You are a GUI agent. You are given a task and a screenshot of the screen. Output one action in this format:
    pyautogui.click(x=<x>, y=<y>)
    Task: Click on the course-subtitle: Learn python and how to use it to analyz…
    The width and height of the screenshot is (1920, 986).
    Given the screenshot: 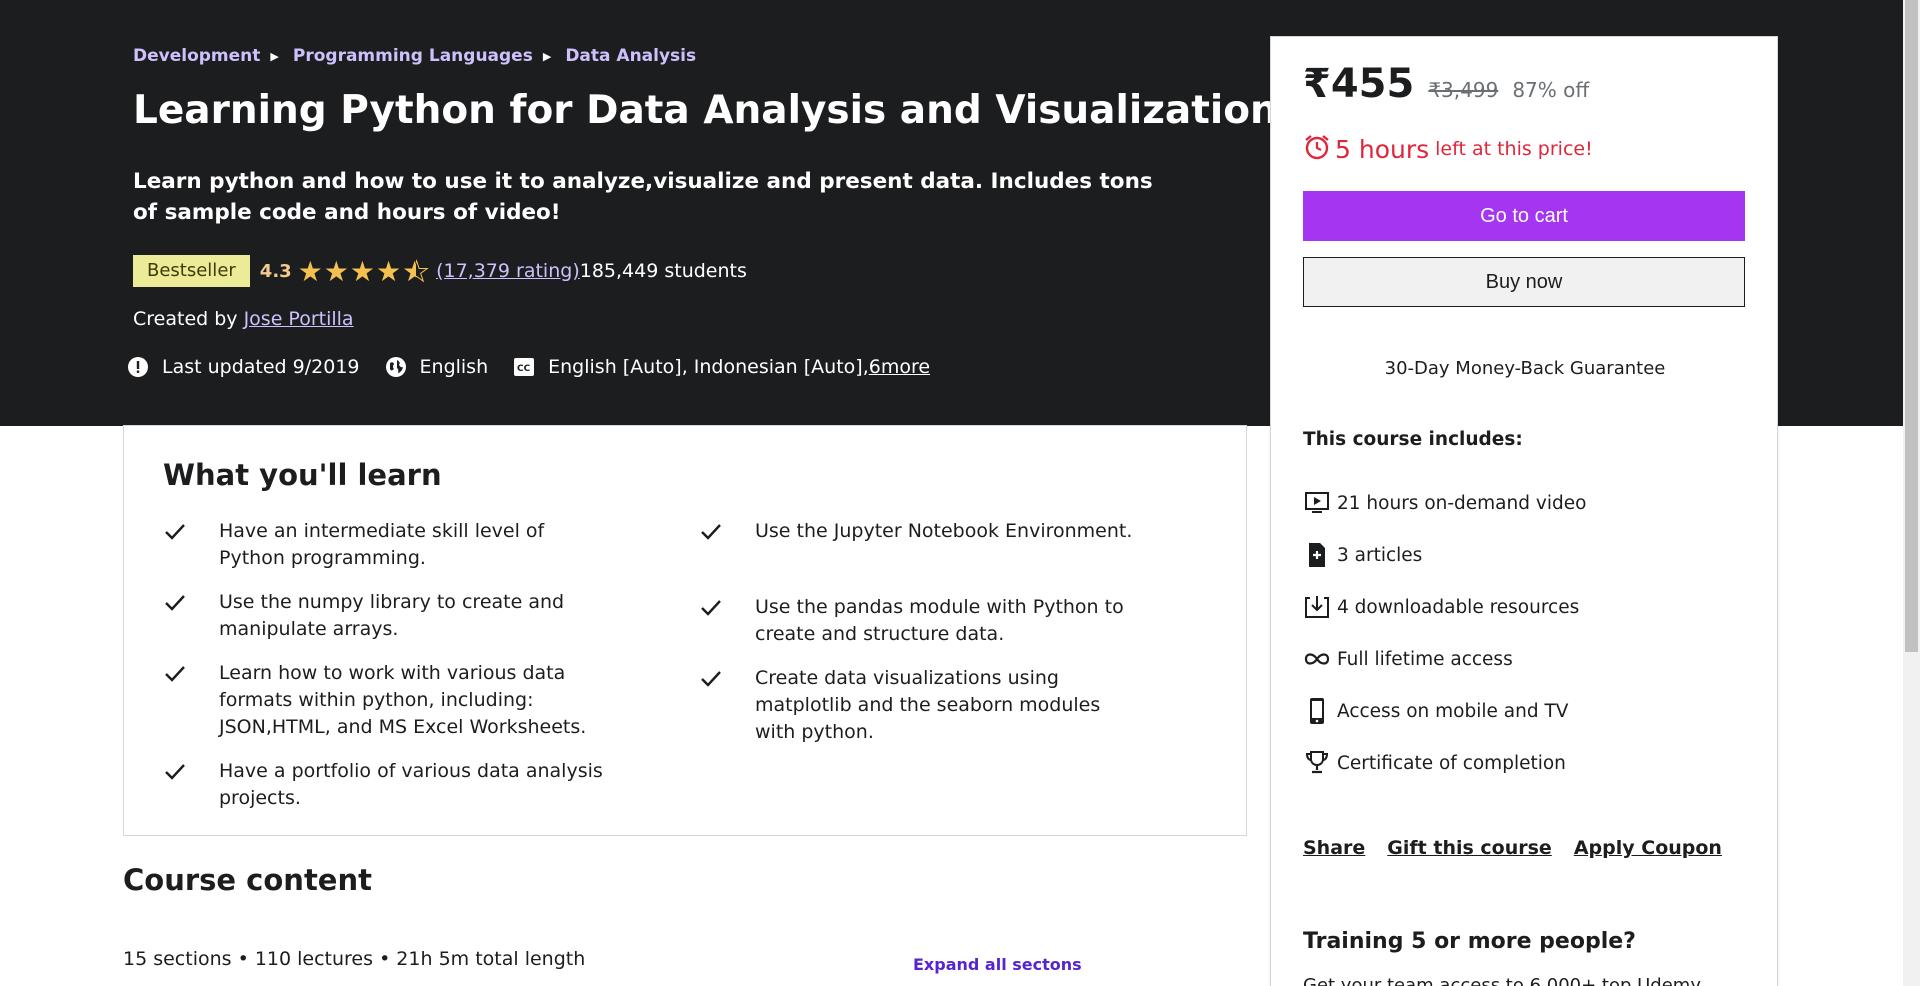 What is the action you would take?
    pyautogui.click(x=643, y=197)
    